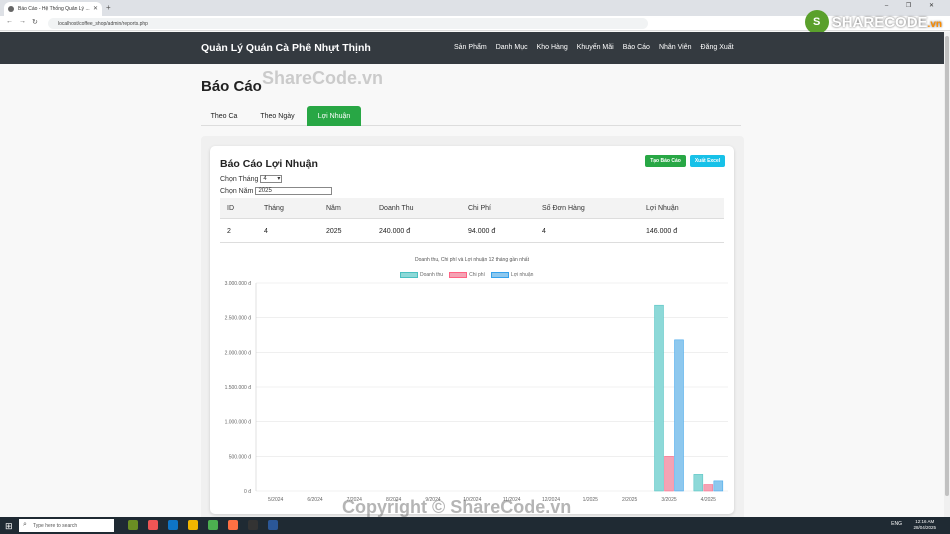  What do you see at coordinates (482, 231) in the screenshot?
I see `cell-cost: 94.000 đ` at bounding box center [482, 231].